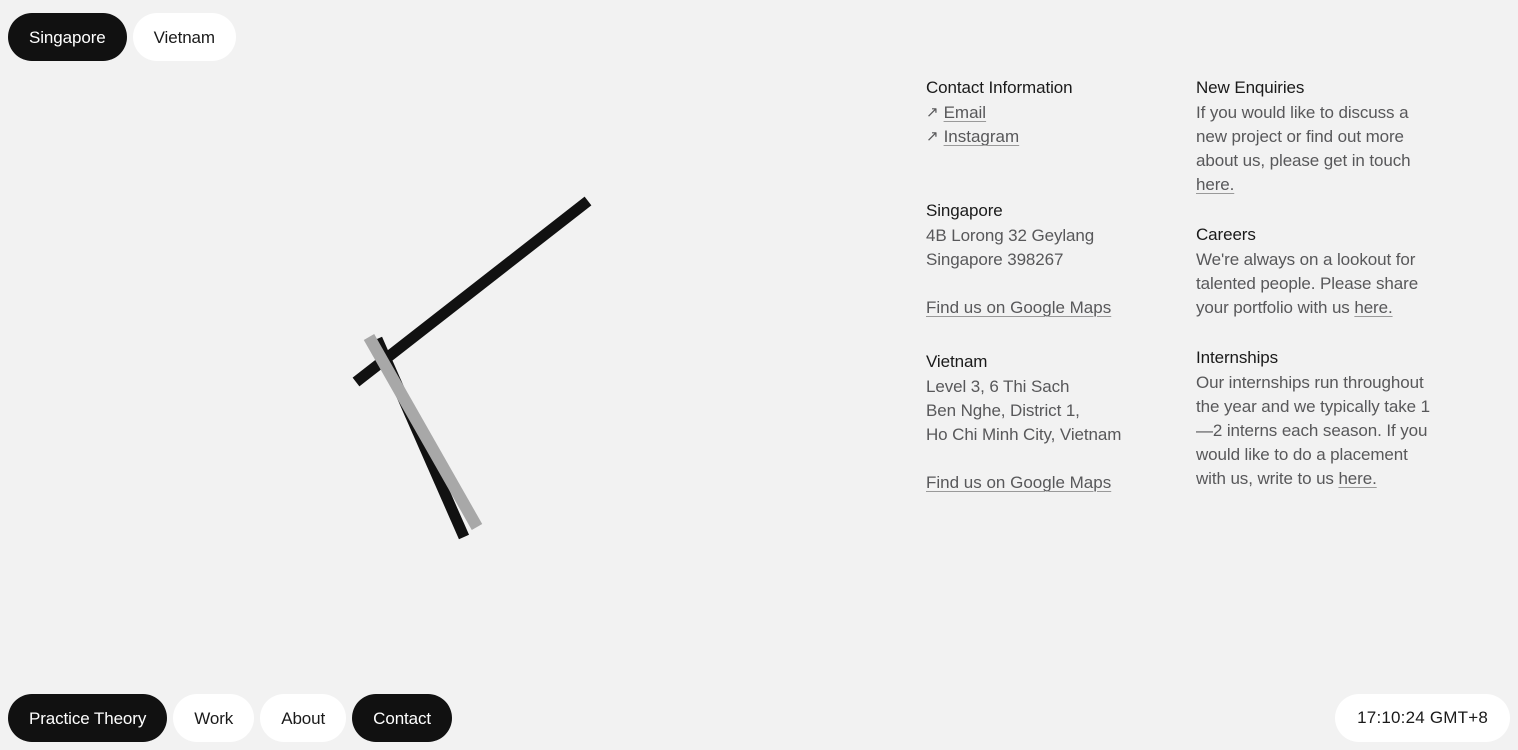  I want to click on nav-item-practice-theory-label: Practice Theory, so click(88, 718).